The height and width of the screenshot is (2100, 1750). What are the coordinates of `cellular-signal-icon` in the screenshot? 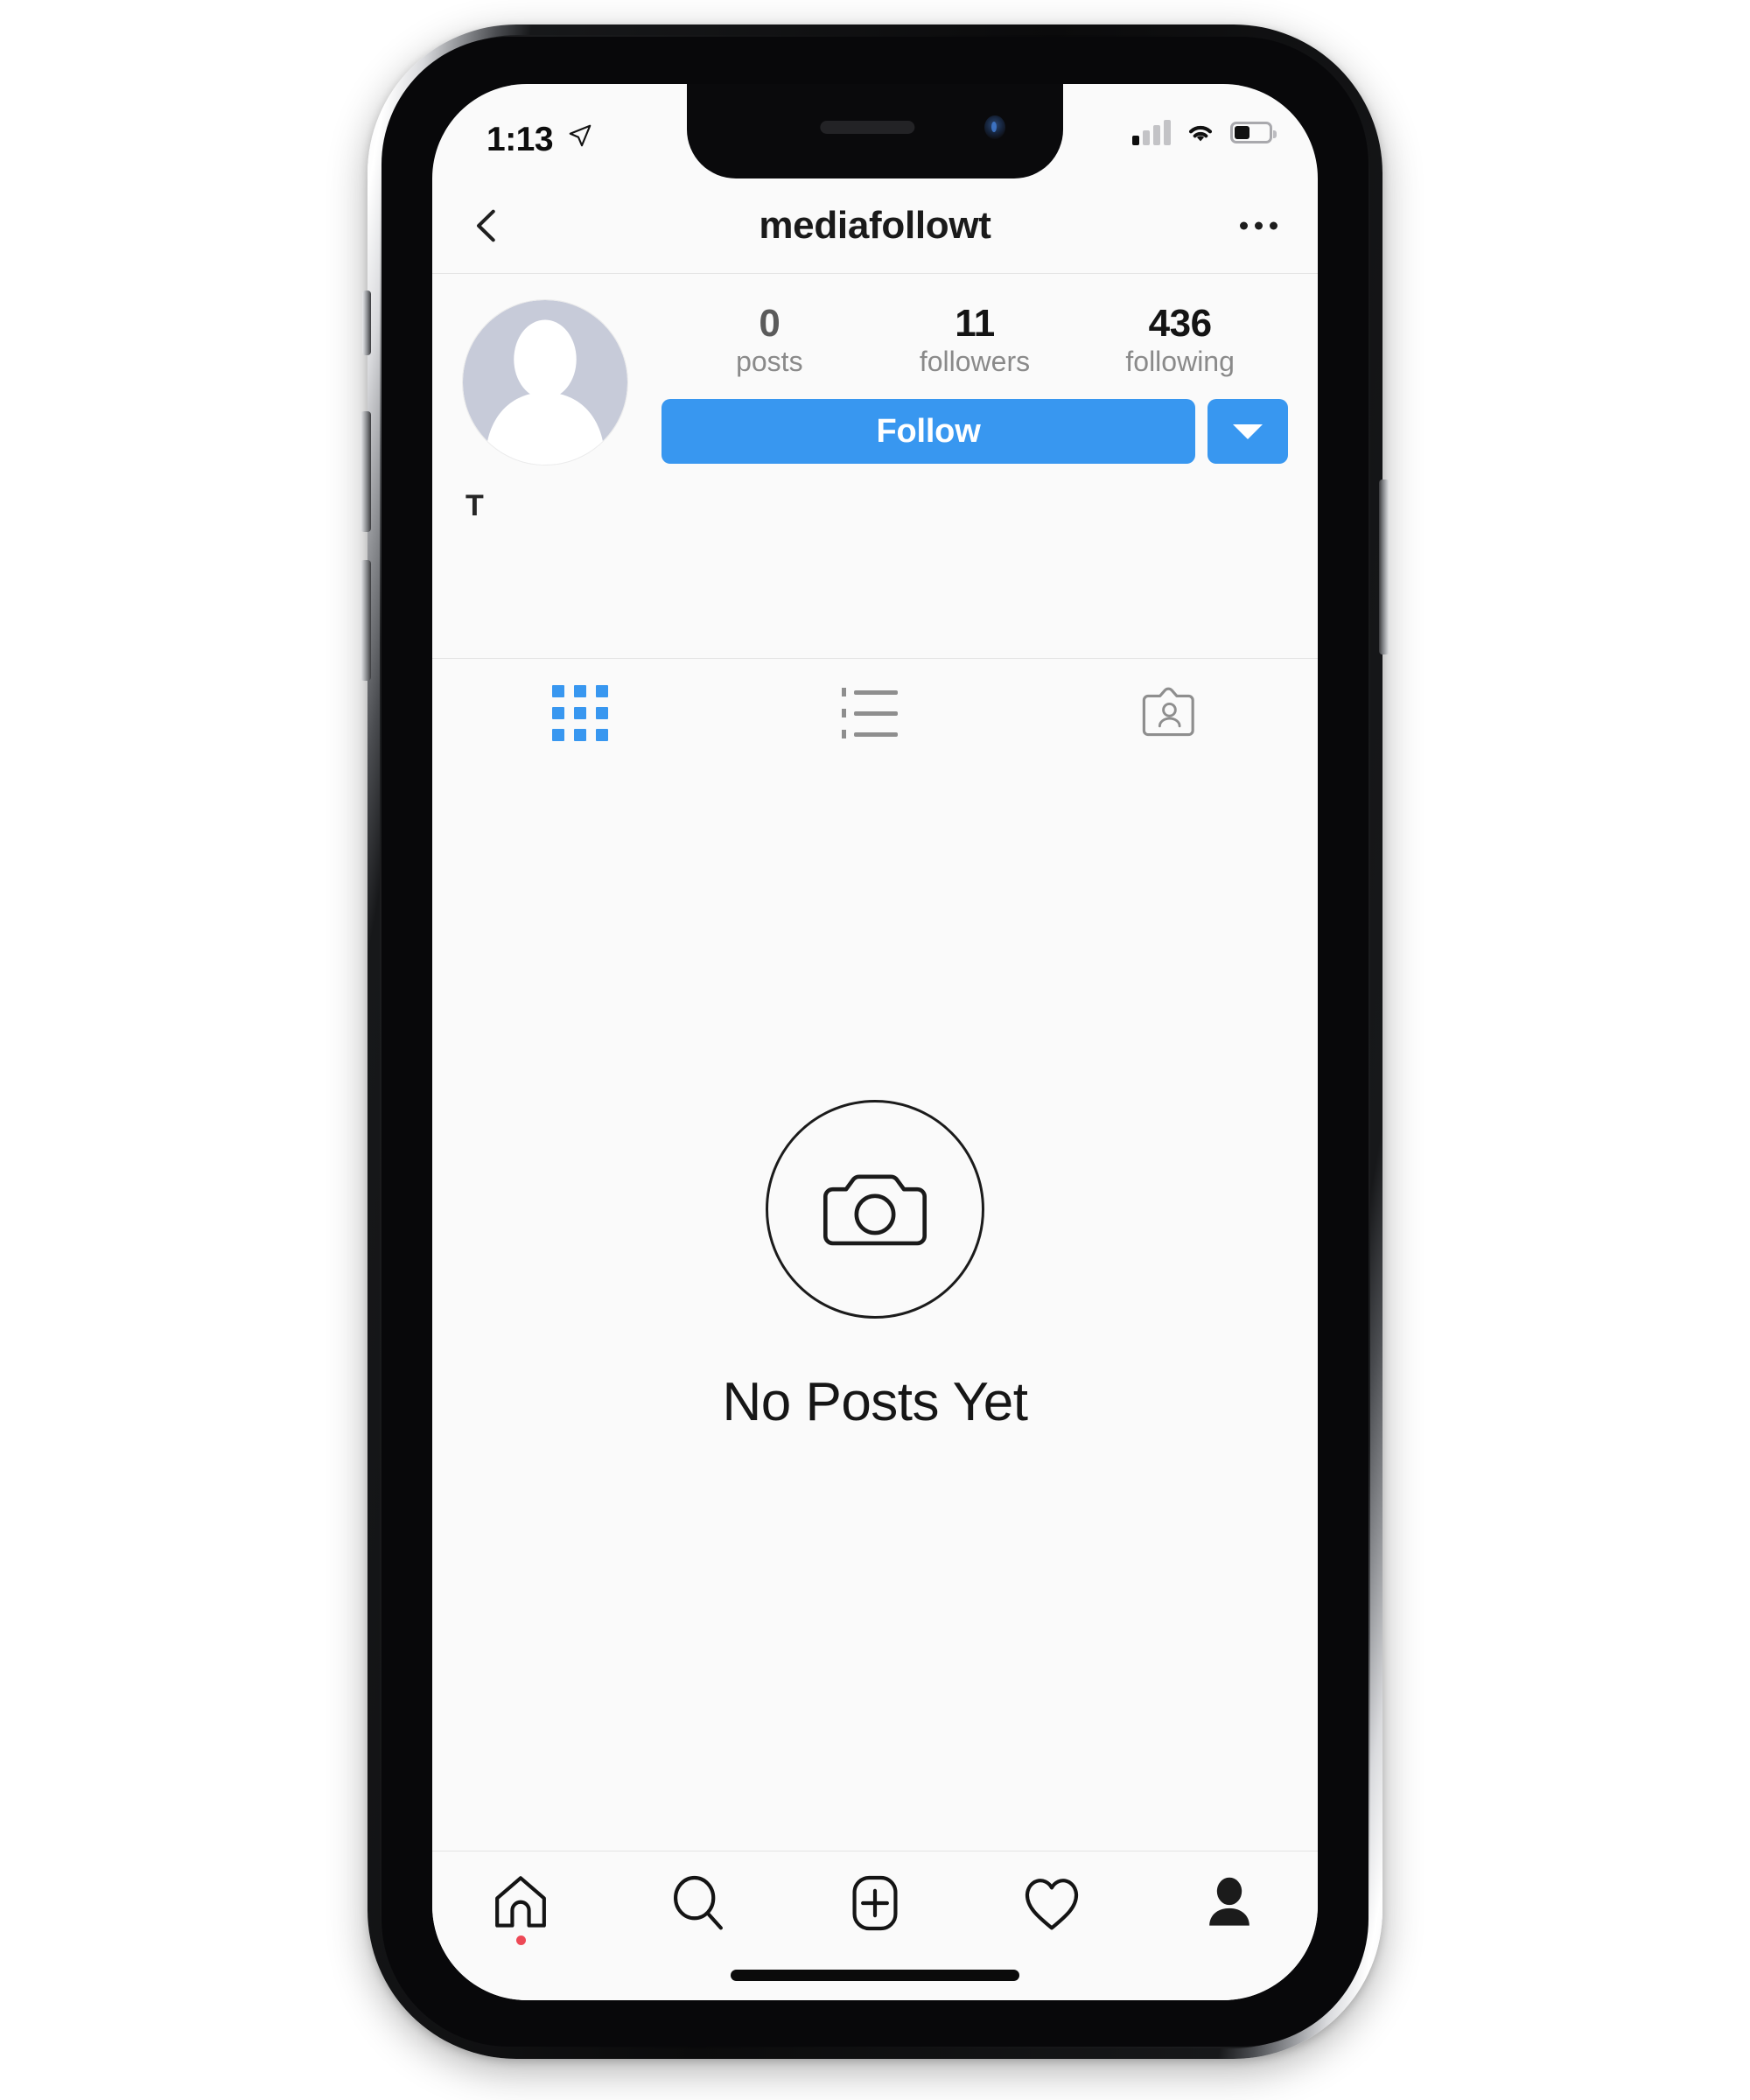 It's located at (1151, 132).